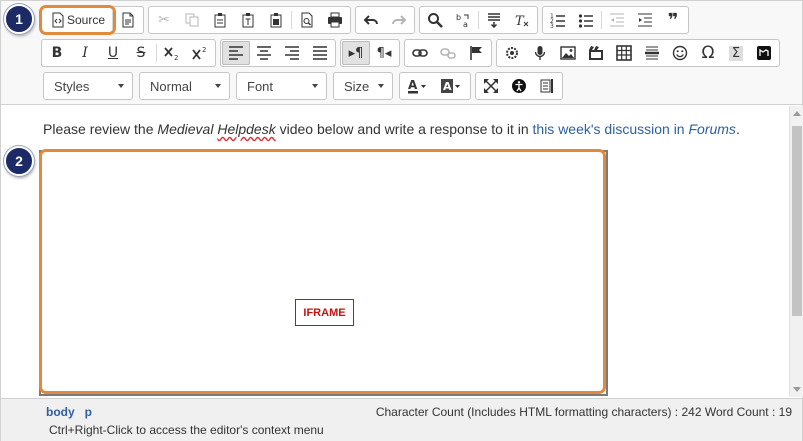  What do you see at coordinates (764, 53) in the screenshot?
I see `widget-icon` at bounding box center [764, 53].